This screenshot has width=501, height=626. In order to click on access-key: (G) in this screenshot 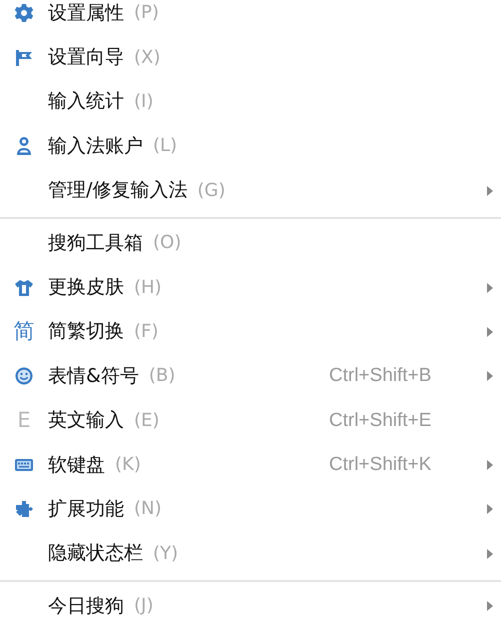, I will do `click(211, 191)`.